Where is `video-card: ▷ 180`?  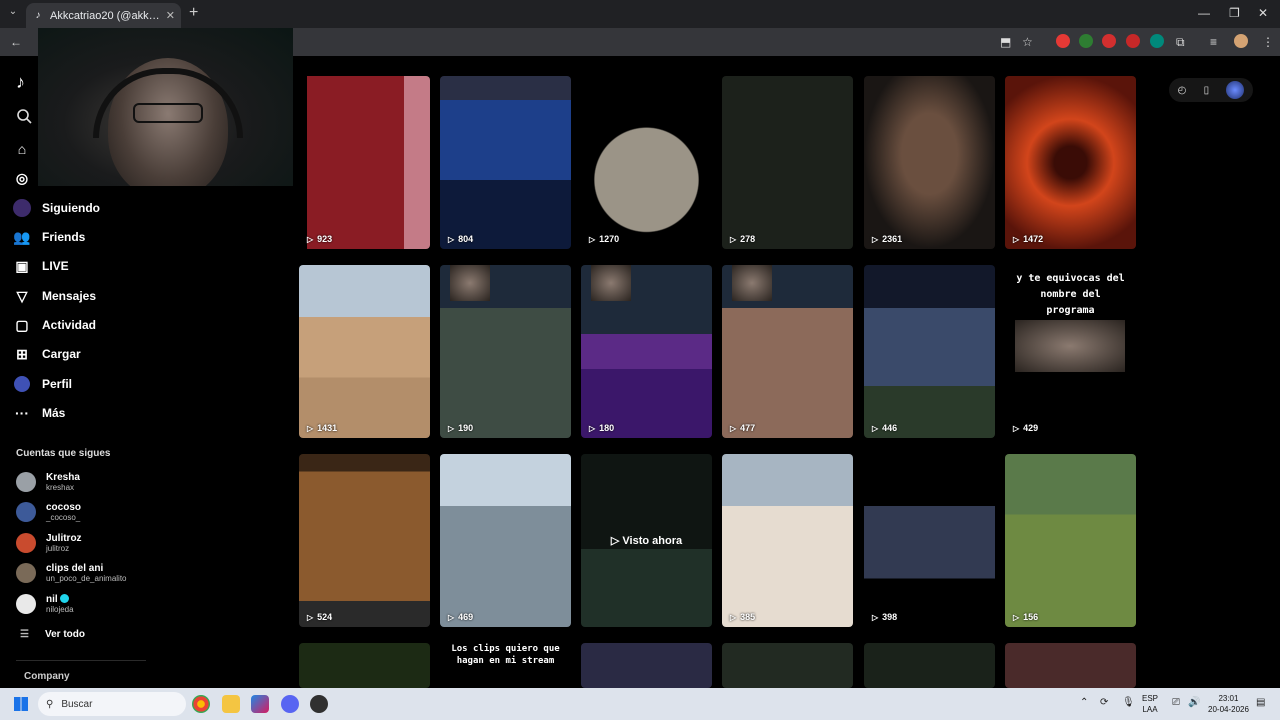
video-card: ▷ 180 is located at coordinates (646, 351).